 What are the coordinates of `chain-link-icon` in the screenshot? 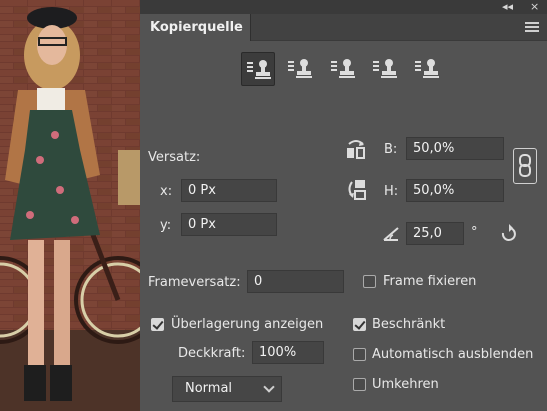 It's located at (525, 165).